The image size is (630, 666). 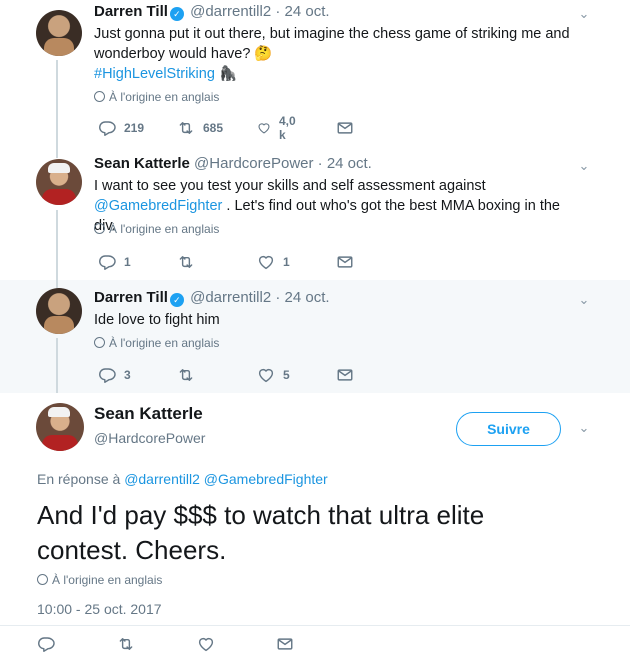 What do you see at coordinates (183, 54) in the screenshot?
I see `tweet-text-line: wonderboy would have? 🤔` at bounding box center [183, 54].